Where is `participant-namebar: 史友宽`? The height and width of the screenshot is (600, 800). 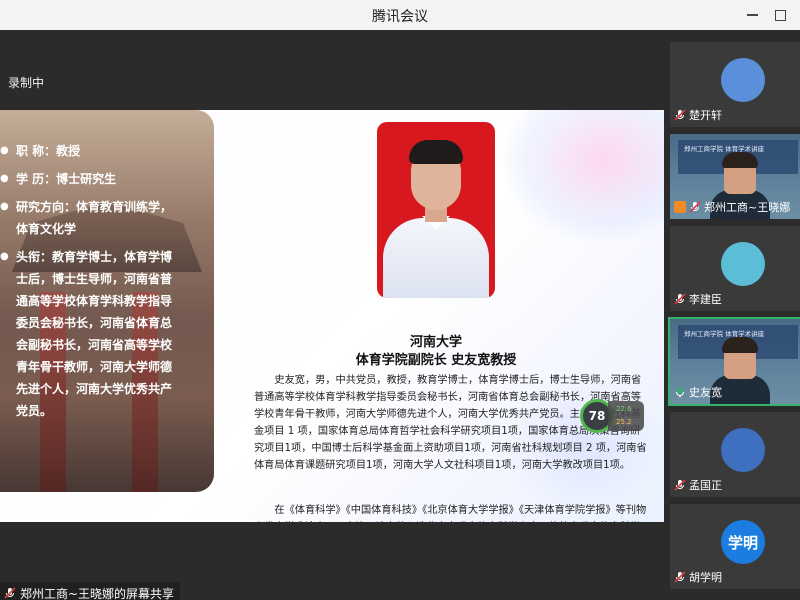
participant-namebar: 史友宽 is located at coordinates (698, 392).